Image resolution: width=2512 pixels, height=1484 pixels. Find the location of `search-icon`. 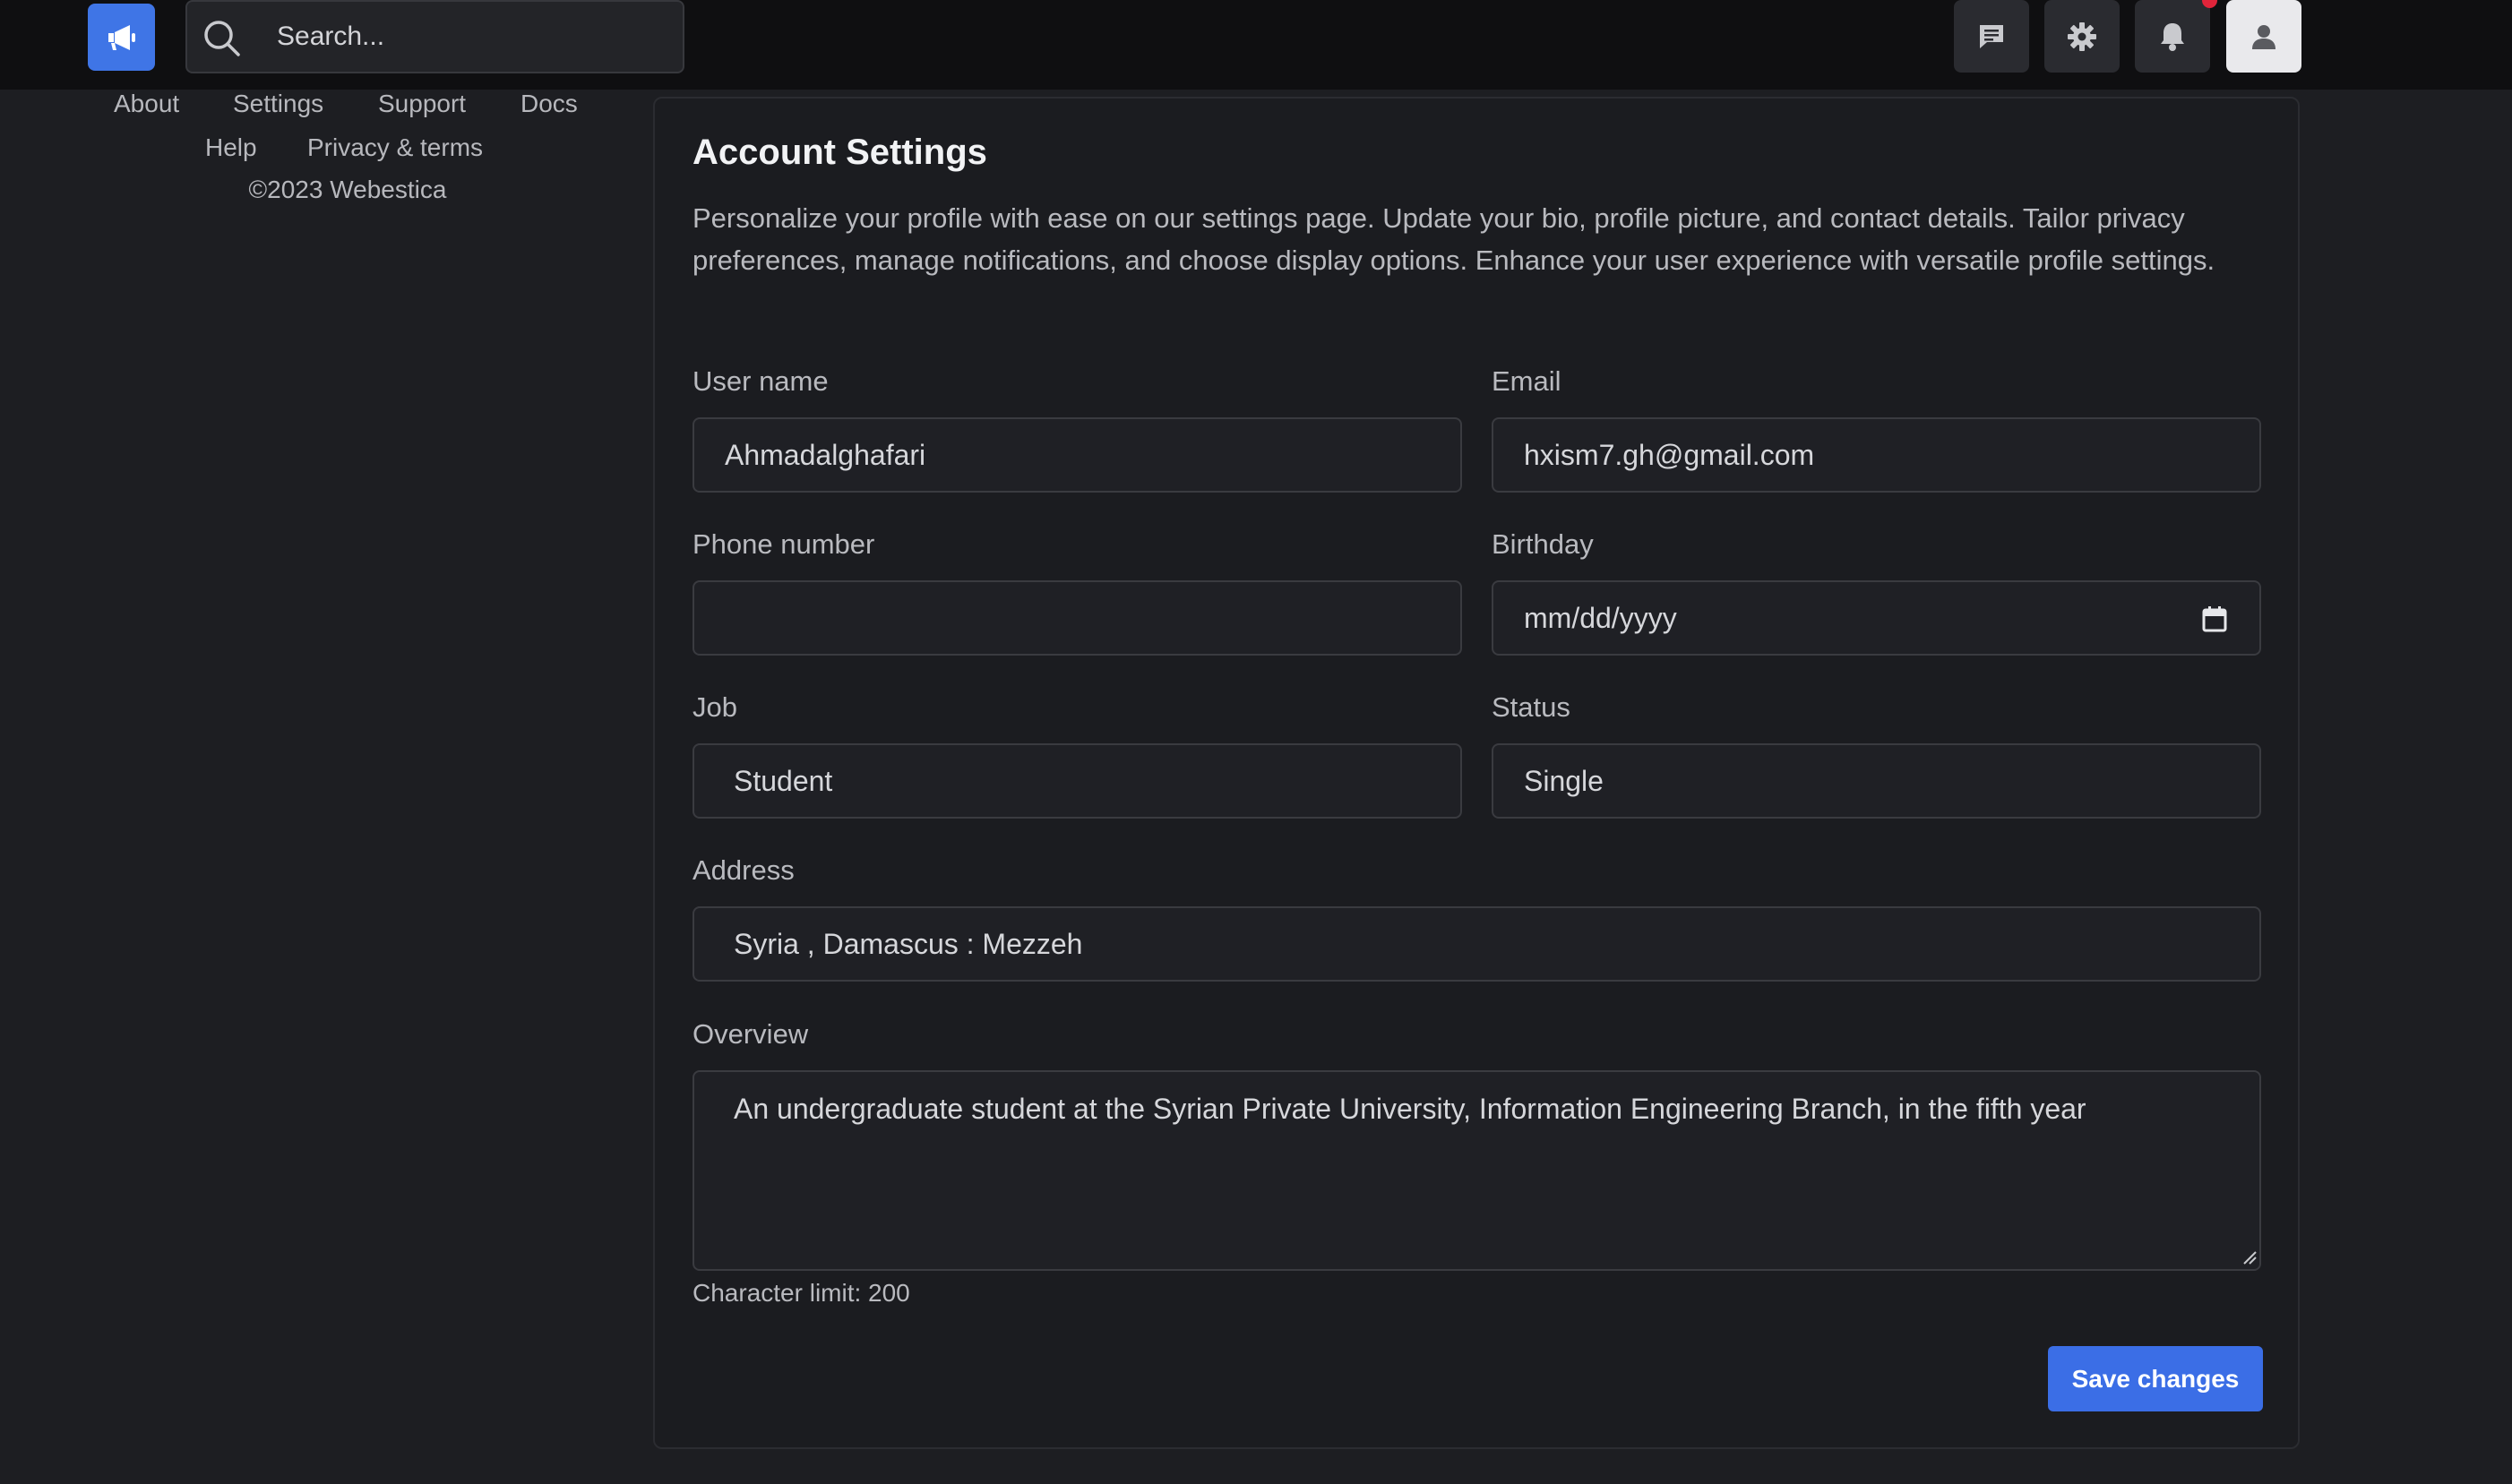

search-icon is located at coordinates (222, 38).